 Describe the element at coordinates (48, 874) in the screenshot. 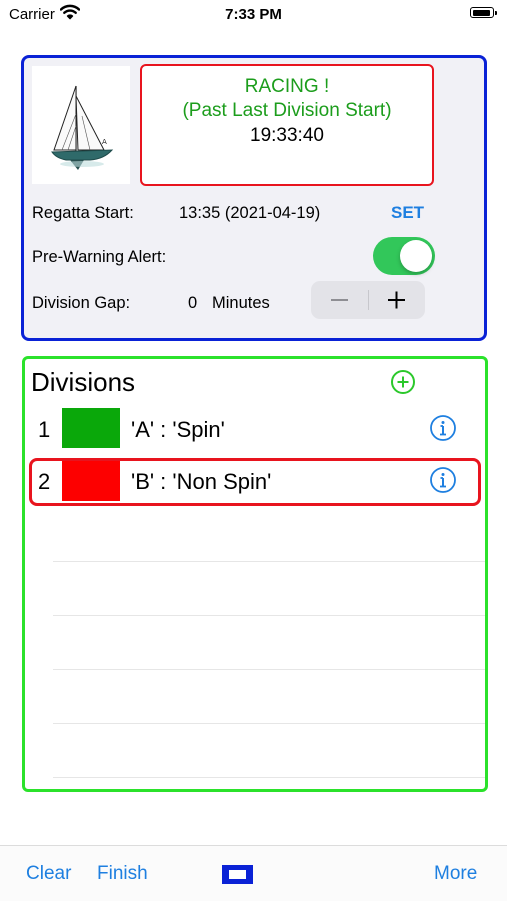

I see `clear-button: Clear` at that location.